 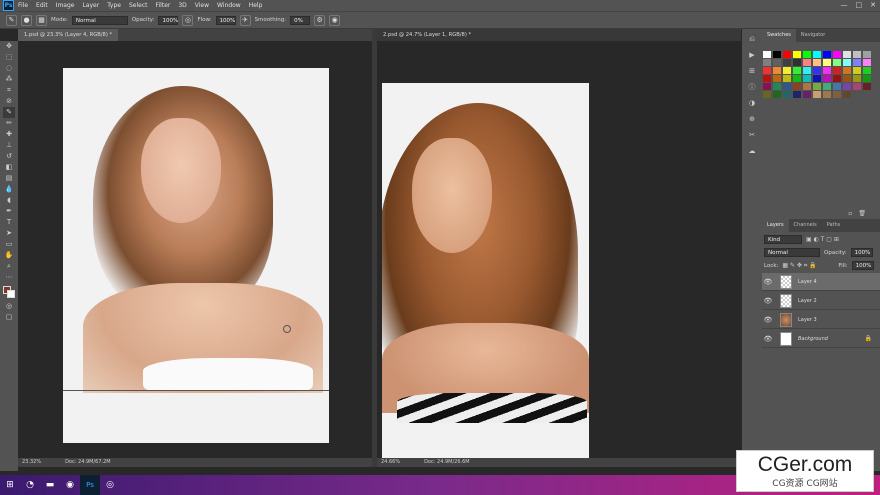 I want to click on doc2-zoom: 24.66%, so click(x=390, y=462).